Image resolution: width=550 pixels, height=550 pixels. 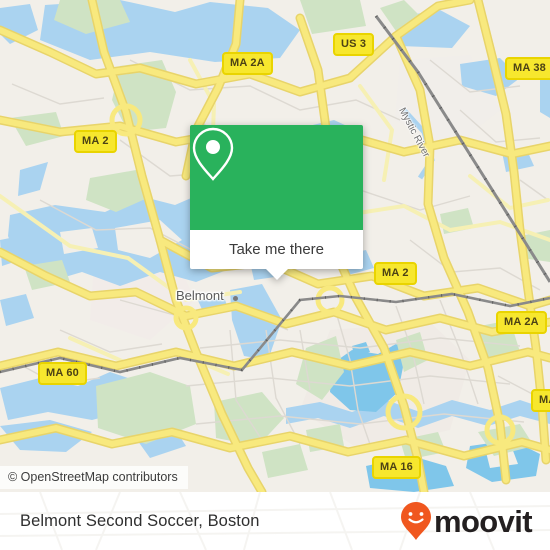 What do you see at coordinates (140, 520) in the screenshot?
I see `page-title: Belmont Second Soccer, Boston` at bounding box center [140, 520].